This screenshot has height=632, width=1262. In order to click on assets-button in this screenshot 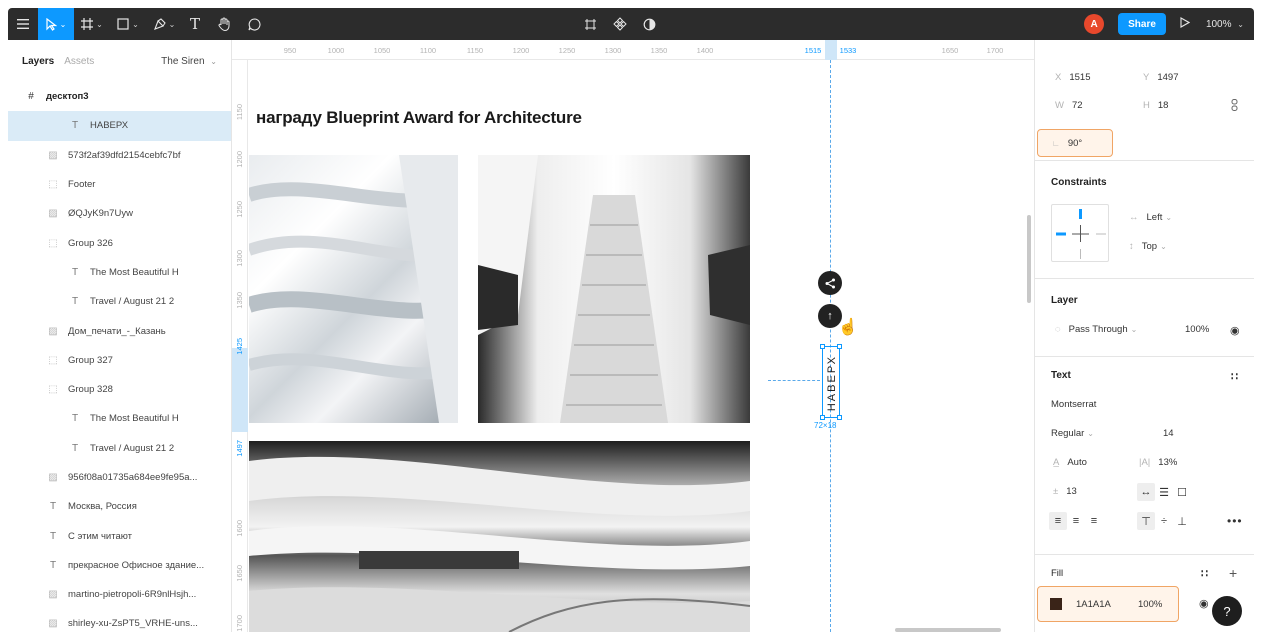, I will do `click(620, 24)`.